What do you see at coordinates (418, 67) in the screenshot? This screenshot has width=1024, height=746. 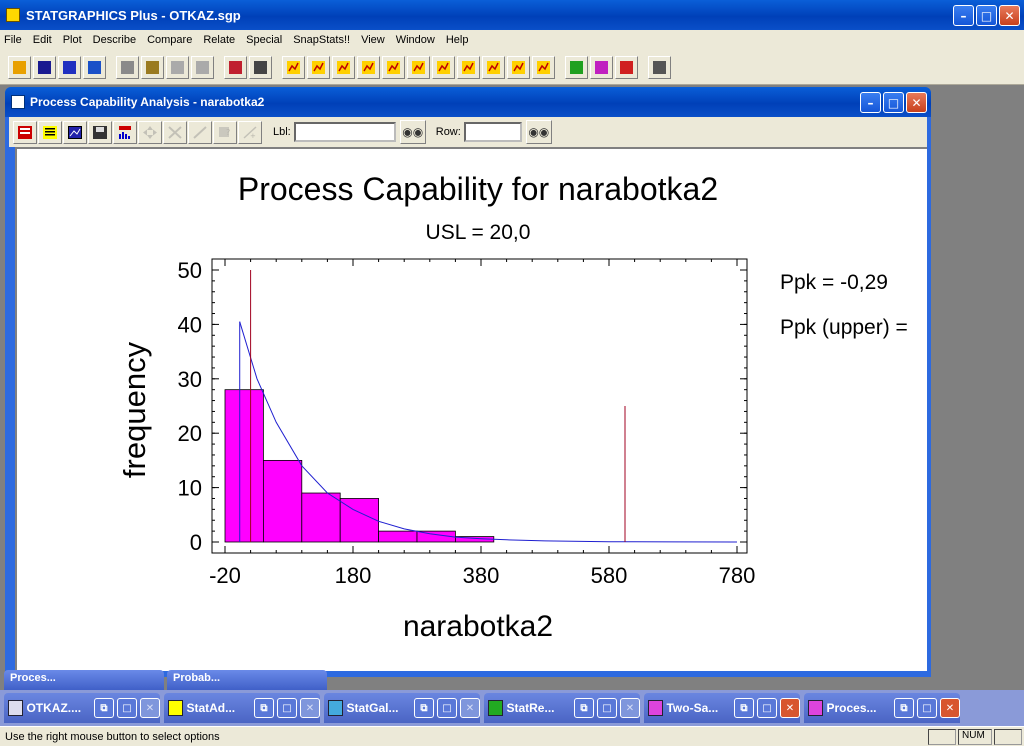 I see `line-plot-button` at bounding box center [418, 67].